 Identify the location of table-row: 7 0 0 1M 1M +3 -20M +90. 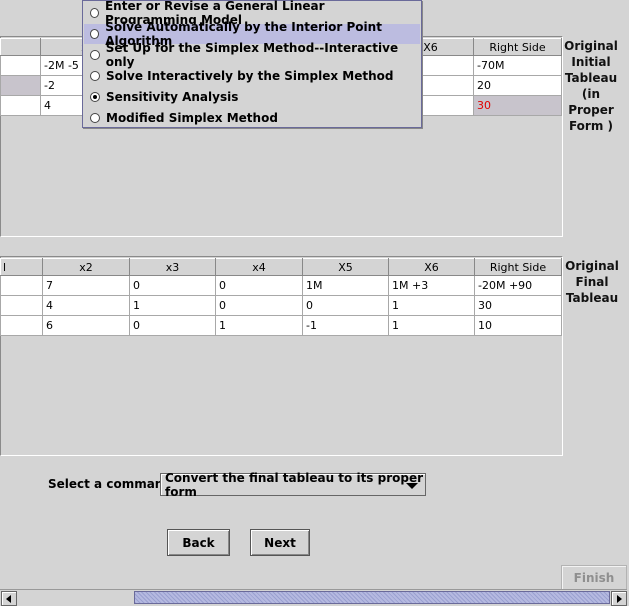
(281, 285).